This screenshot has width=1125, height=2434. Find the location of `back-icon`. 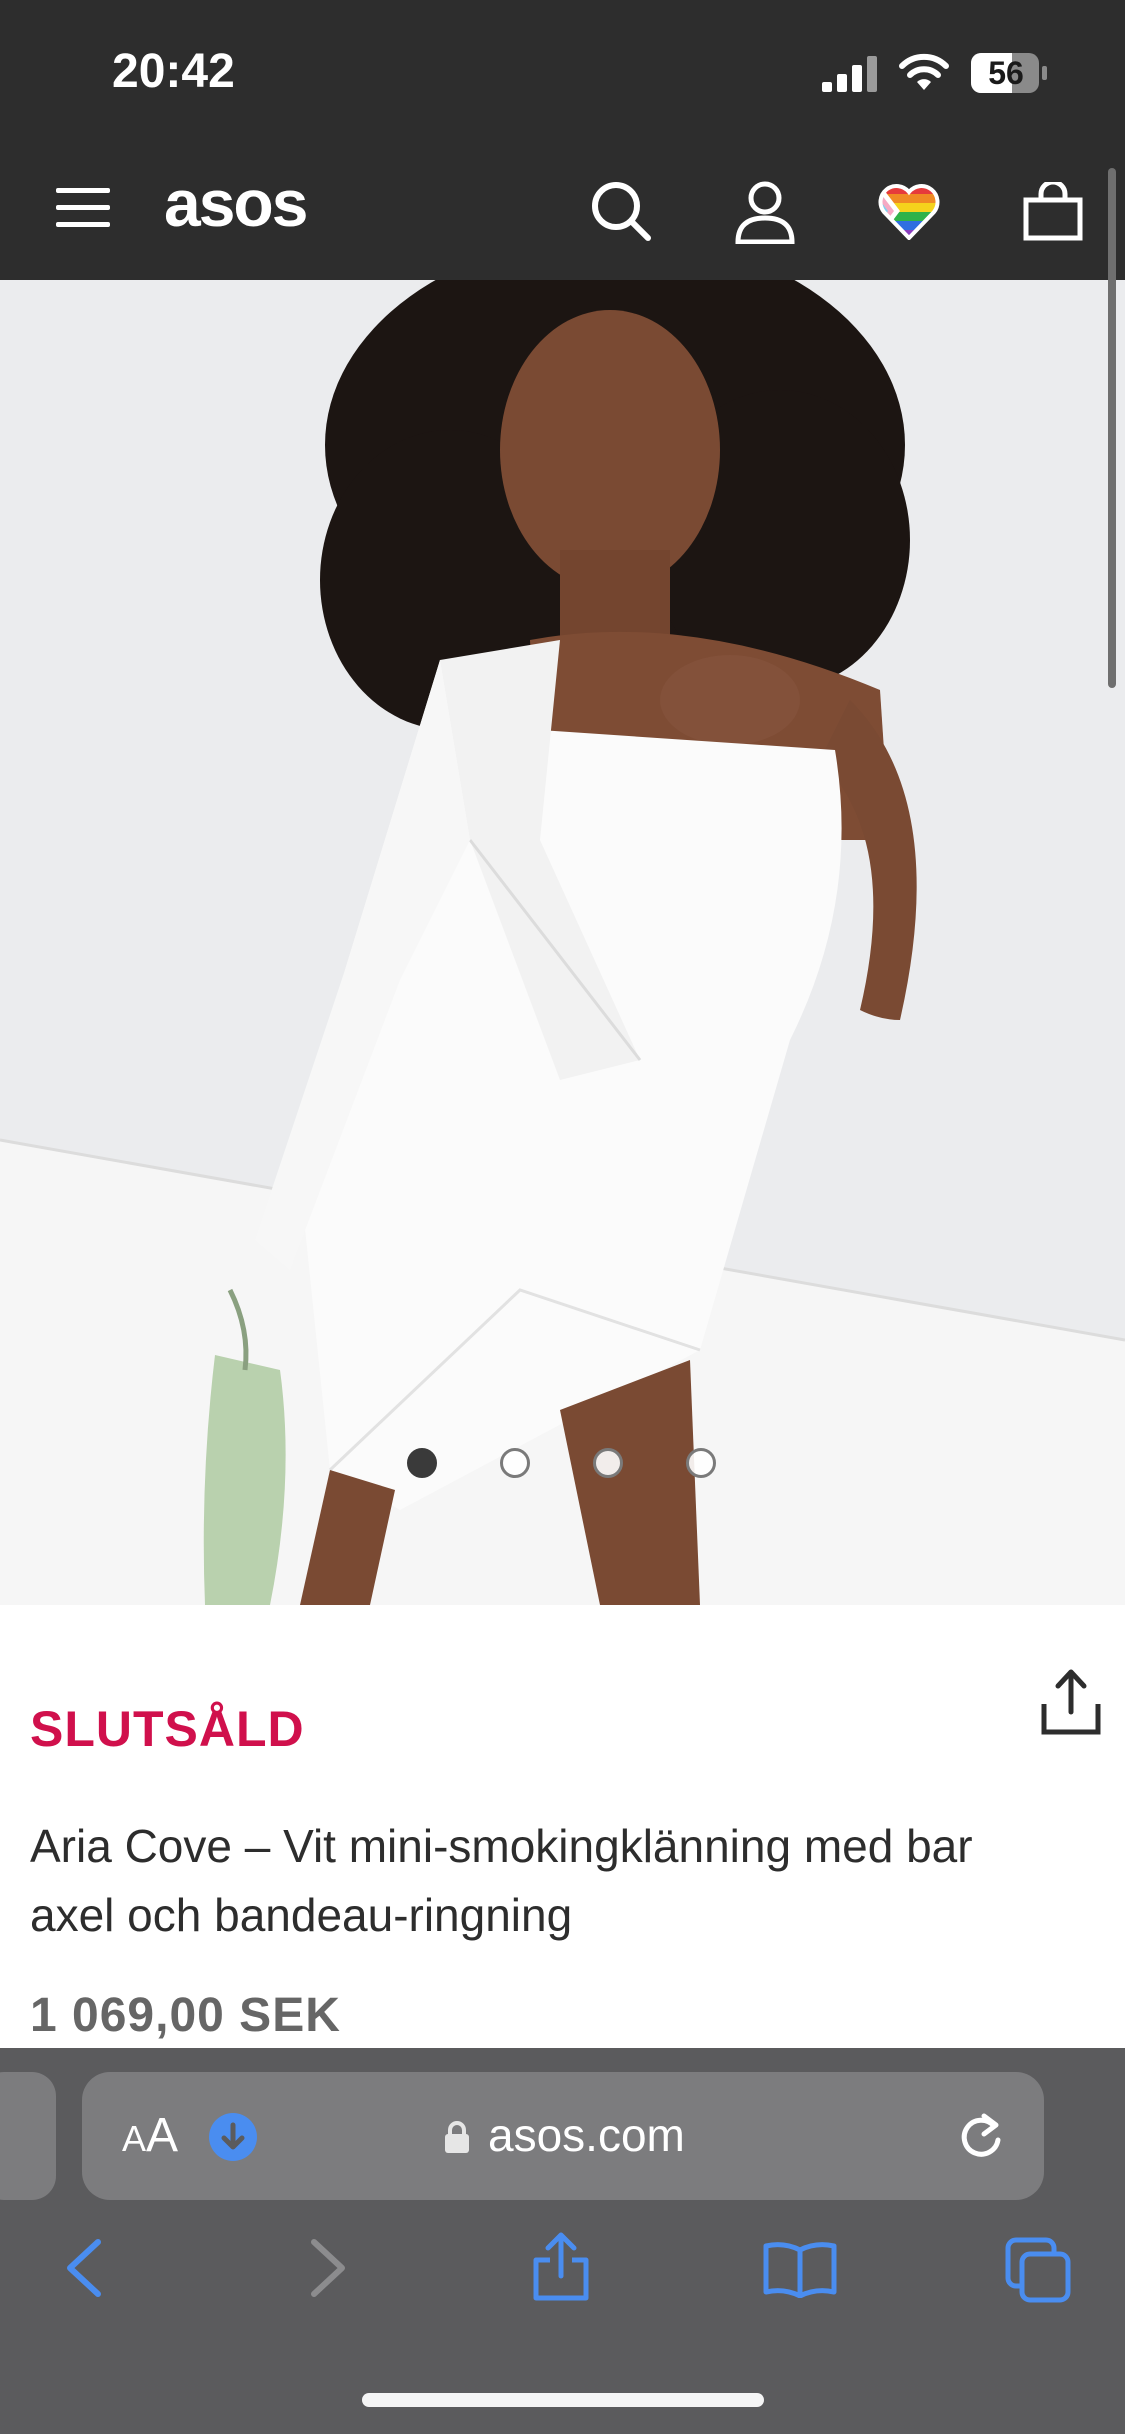

back-icon is located at coordinates (84, 2268).